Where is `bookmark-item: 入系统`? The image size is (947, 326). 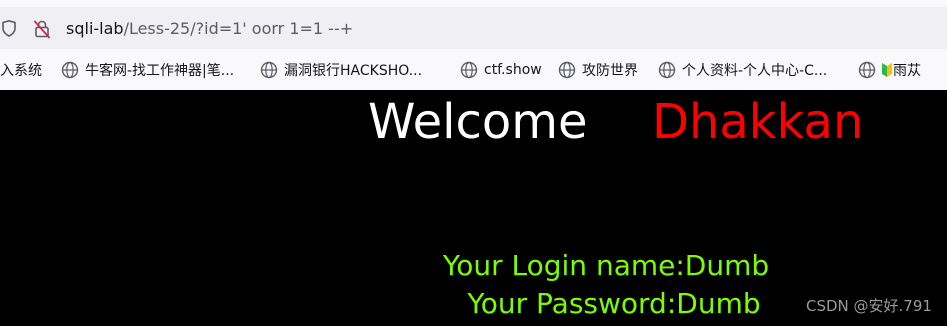
bookmark-item: 入系统 is located at coordinates (21, 70).